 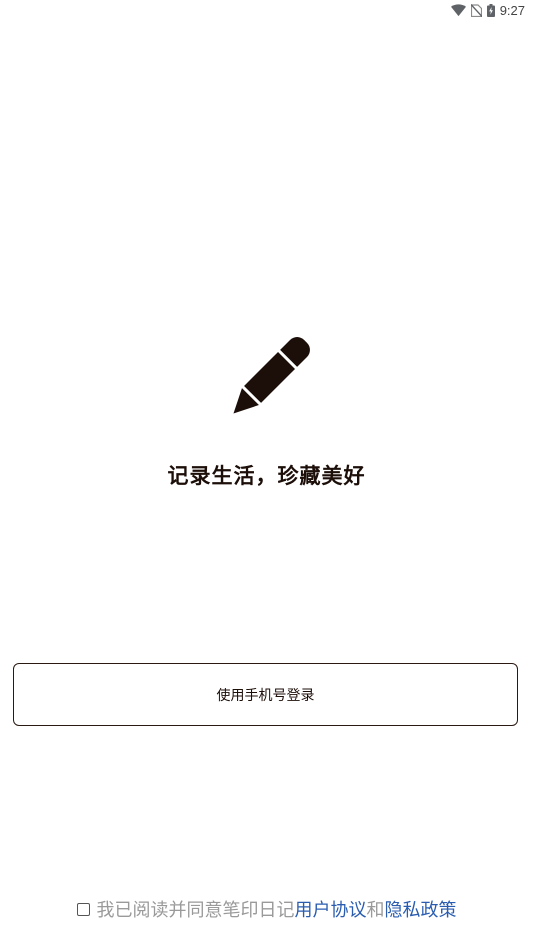 What do you see at coordinates (266, 11) in the screenshot?
I see `status-bar: 9:27` at bounding box center [266, 11].